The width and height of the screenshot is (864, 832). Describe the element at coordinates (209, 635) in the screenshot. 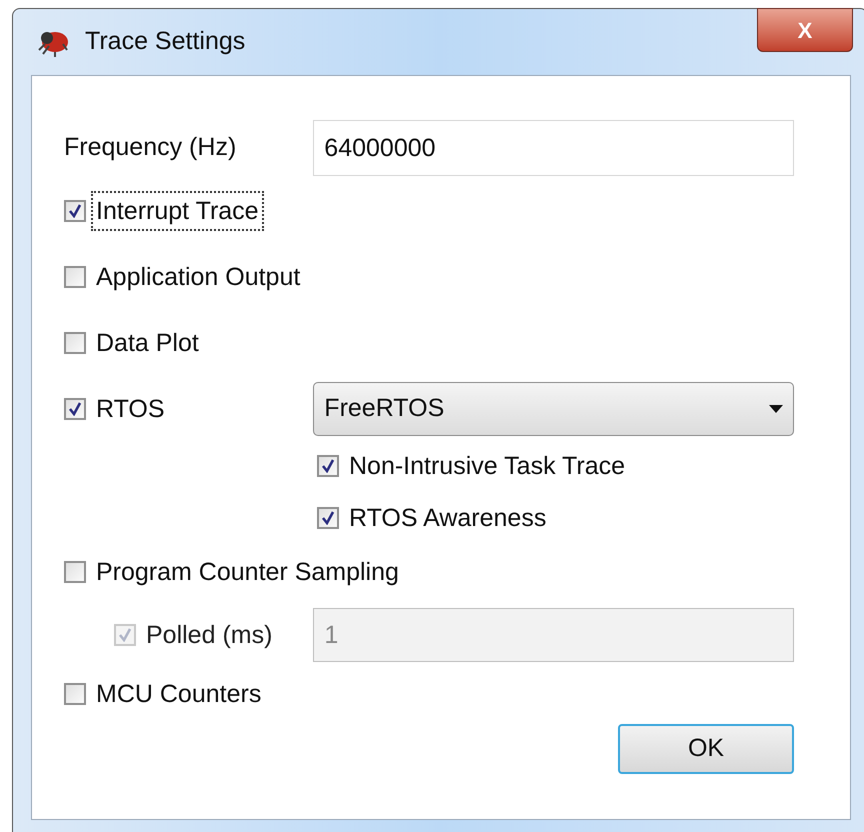

I see `checkbox-label: Polled (ms)` at that location.